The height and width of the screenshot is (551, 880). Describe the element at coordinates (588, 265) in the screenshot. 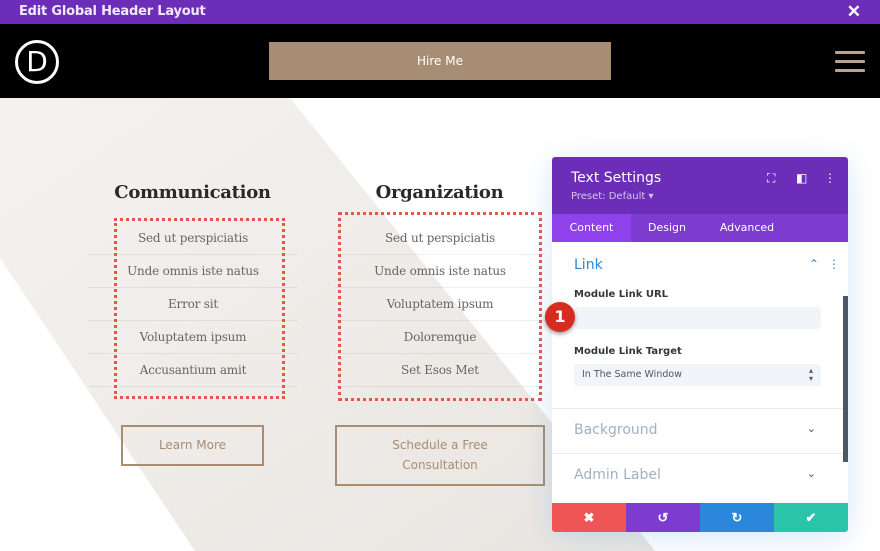

I see `section-title-link: Link` at that location.